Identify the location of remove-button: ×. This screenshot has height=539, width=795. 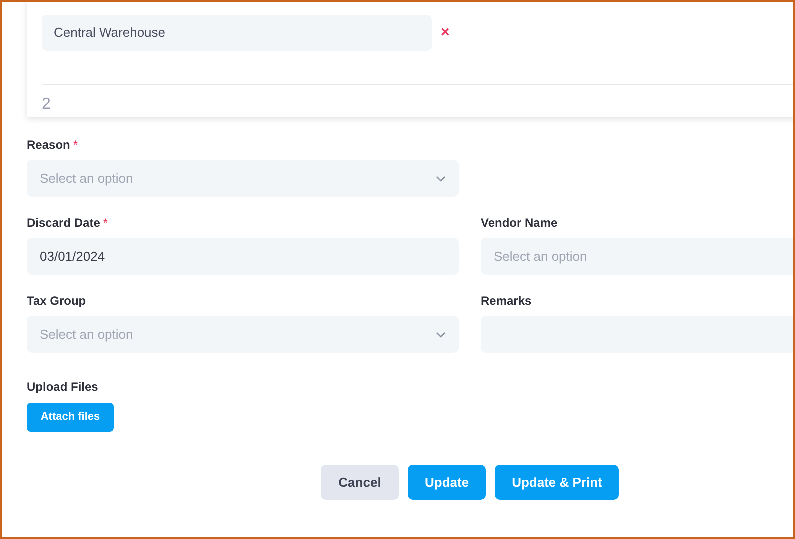
(445, 32).